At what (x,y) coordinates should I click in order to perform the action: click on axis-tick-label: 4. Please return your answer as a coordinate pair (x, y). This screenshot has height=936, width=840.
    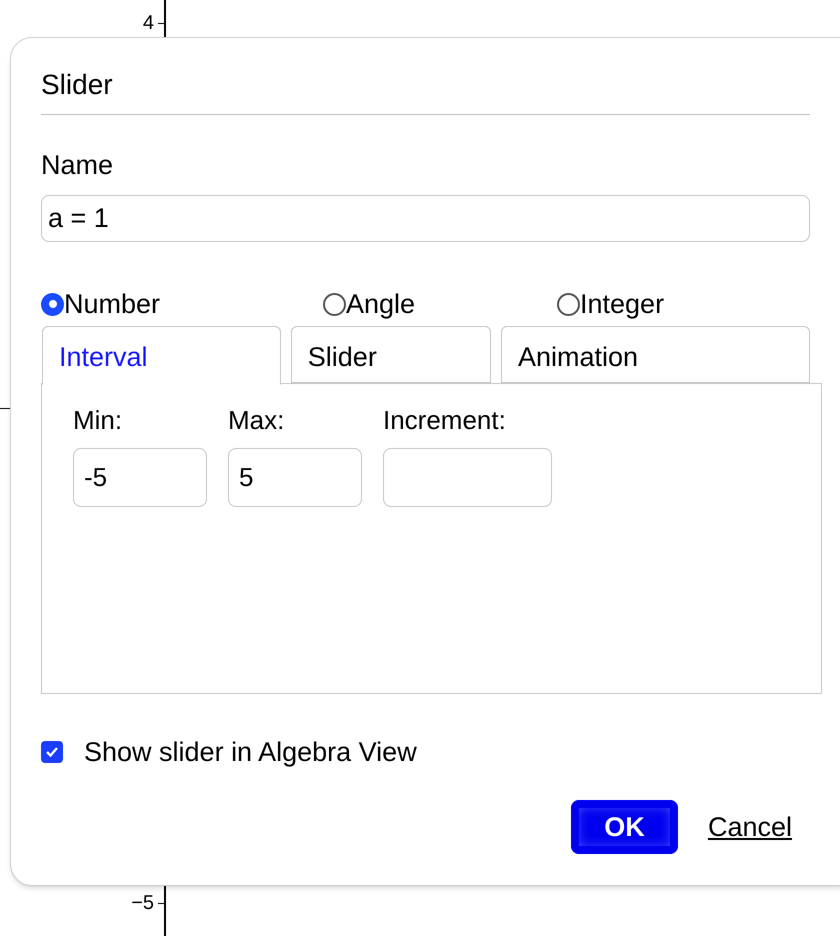
    Looking at the image, I should click on (148, 23).